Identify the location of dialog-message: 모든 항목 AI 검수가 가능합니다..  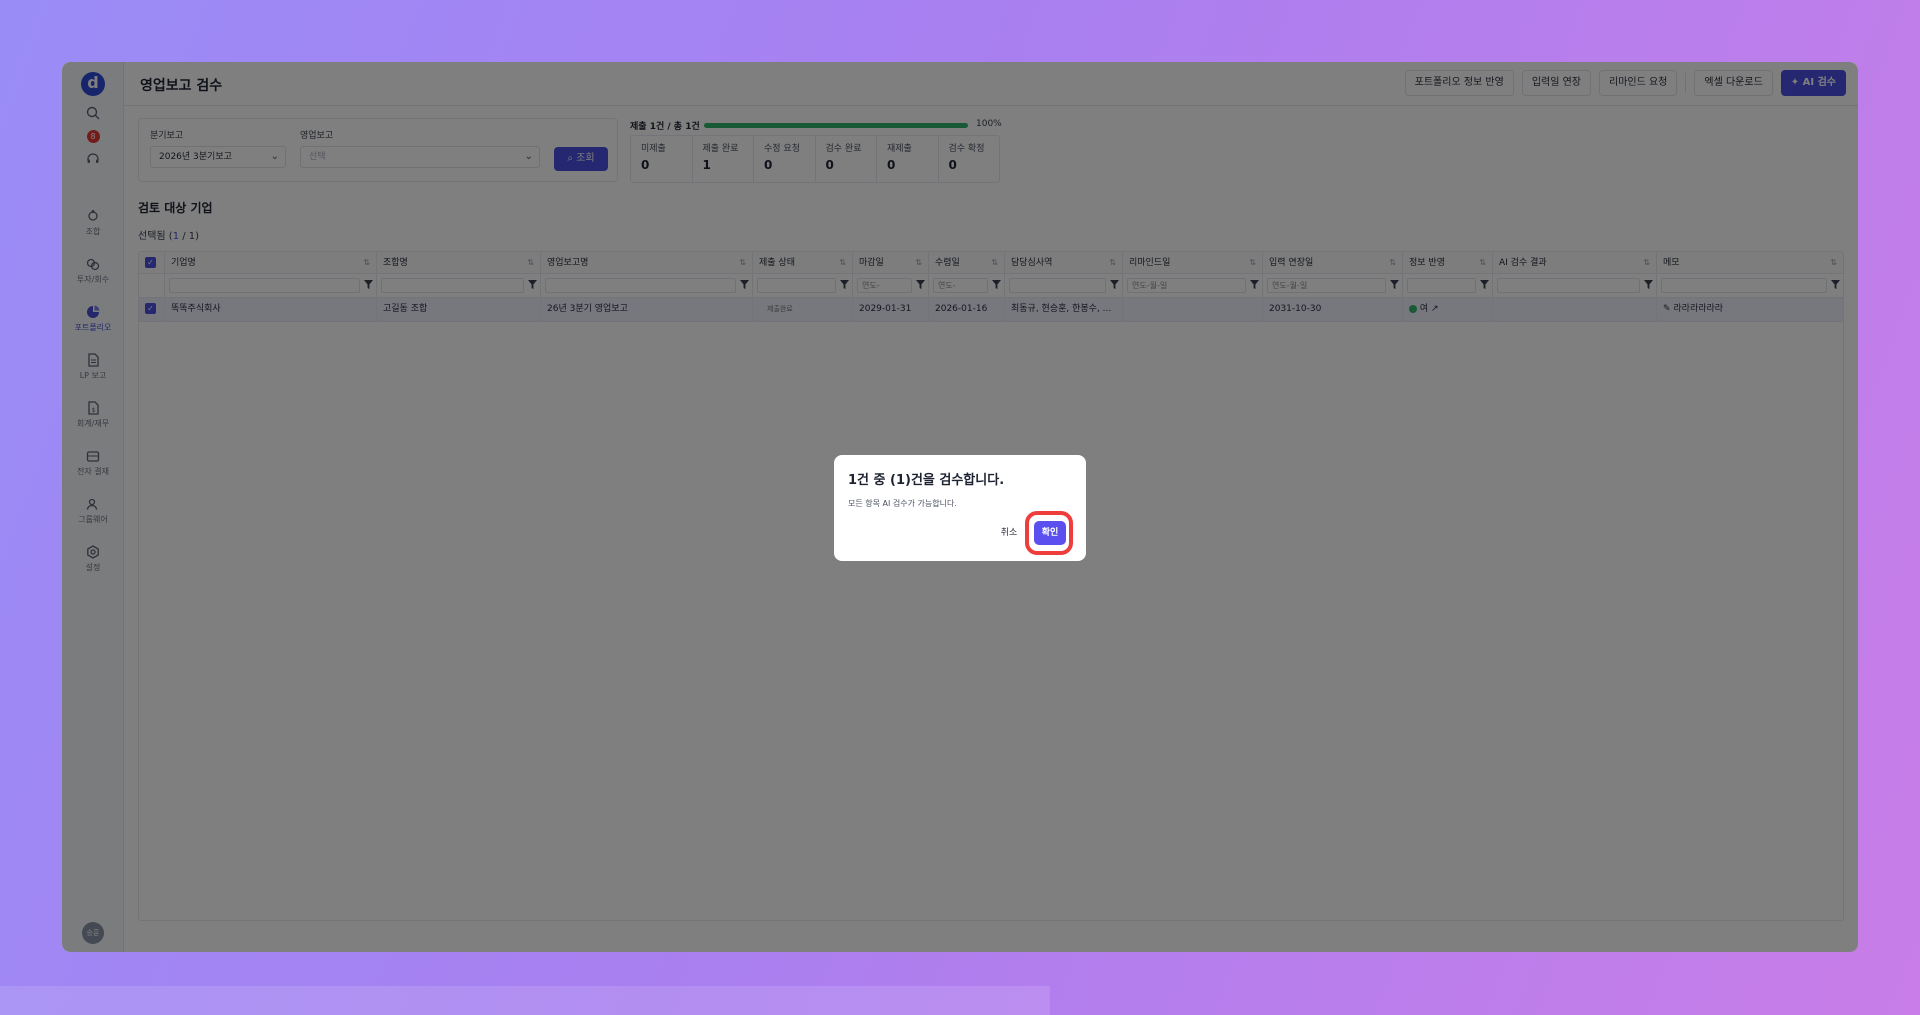
(902, 503).